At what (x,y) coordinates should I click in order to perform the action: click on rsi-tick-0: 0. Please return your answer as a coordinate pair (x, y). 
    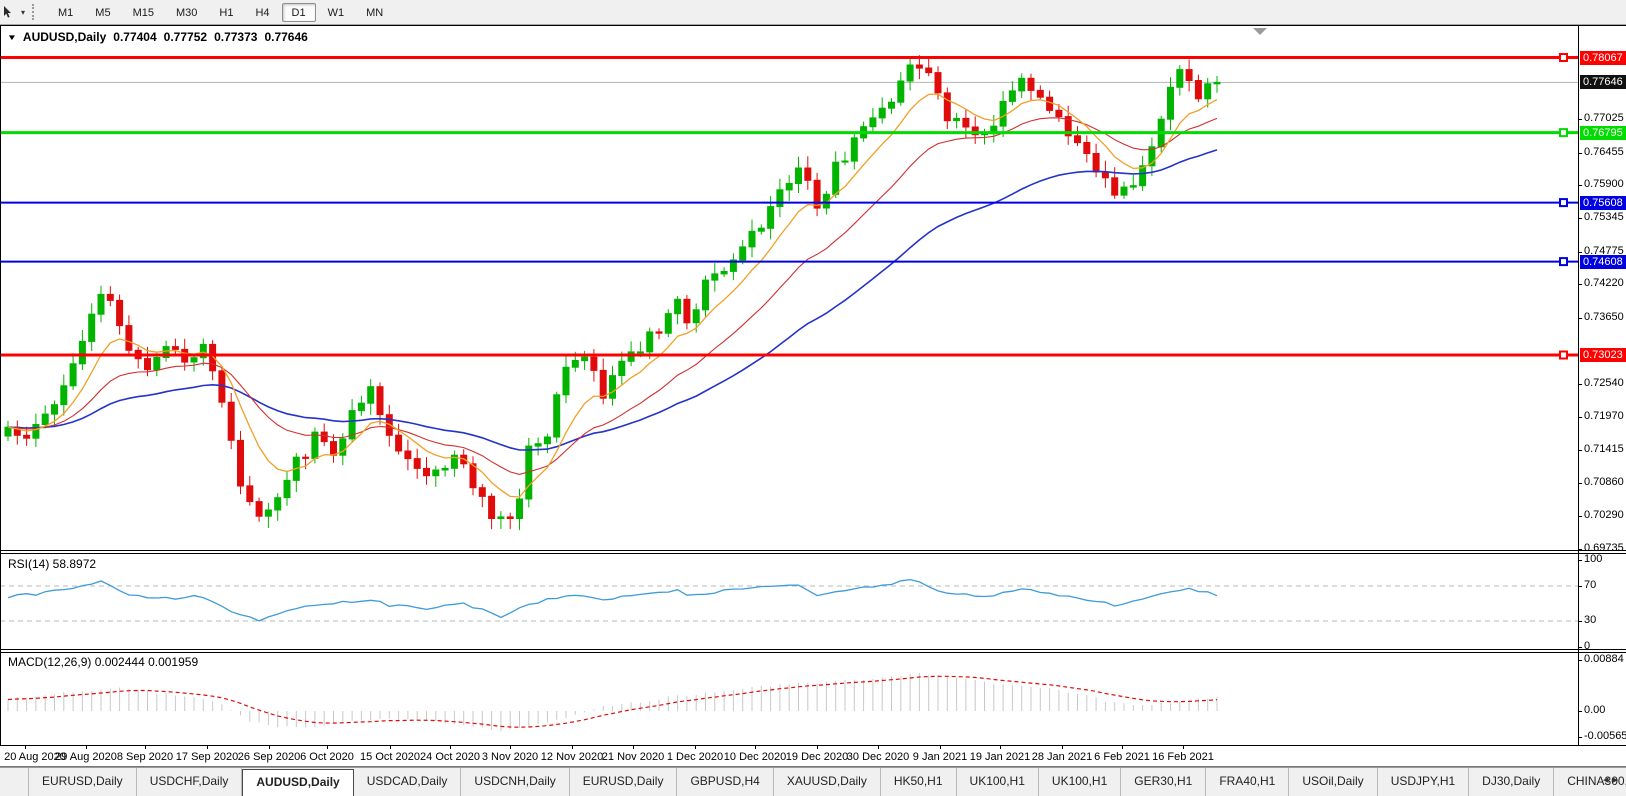
    Looking at the image, I should click on (1587, 646).